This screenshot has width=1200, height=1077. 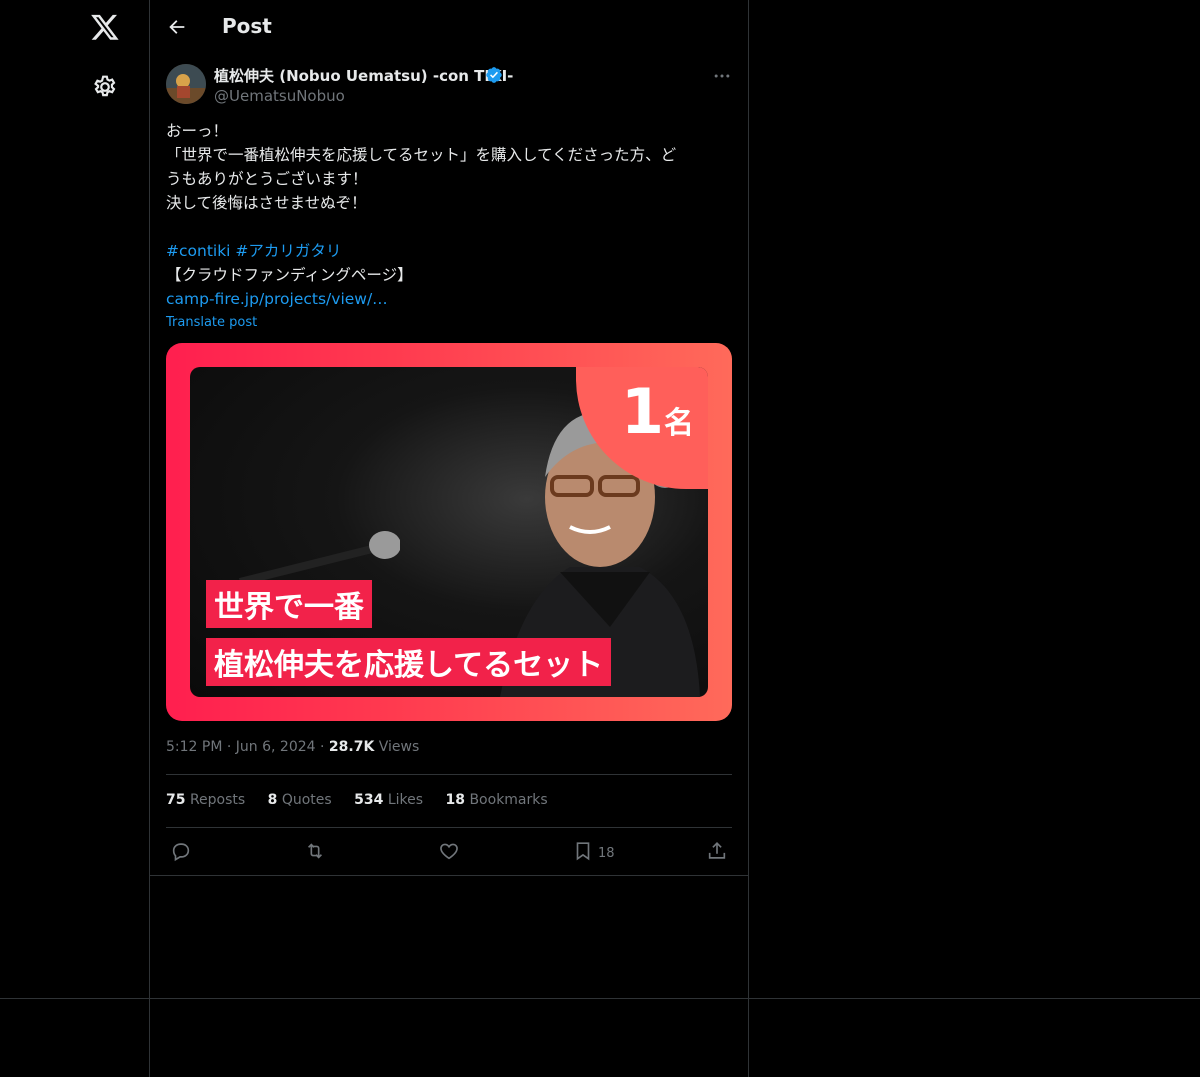 I want to click on share-icon, so click(x=717, y=851).